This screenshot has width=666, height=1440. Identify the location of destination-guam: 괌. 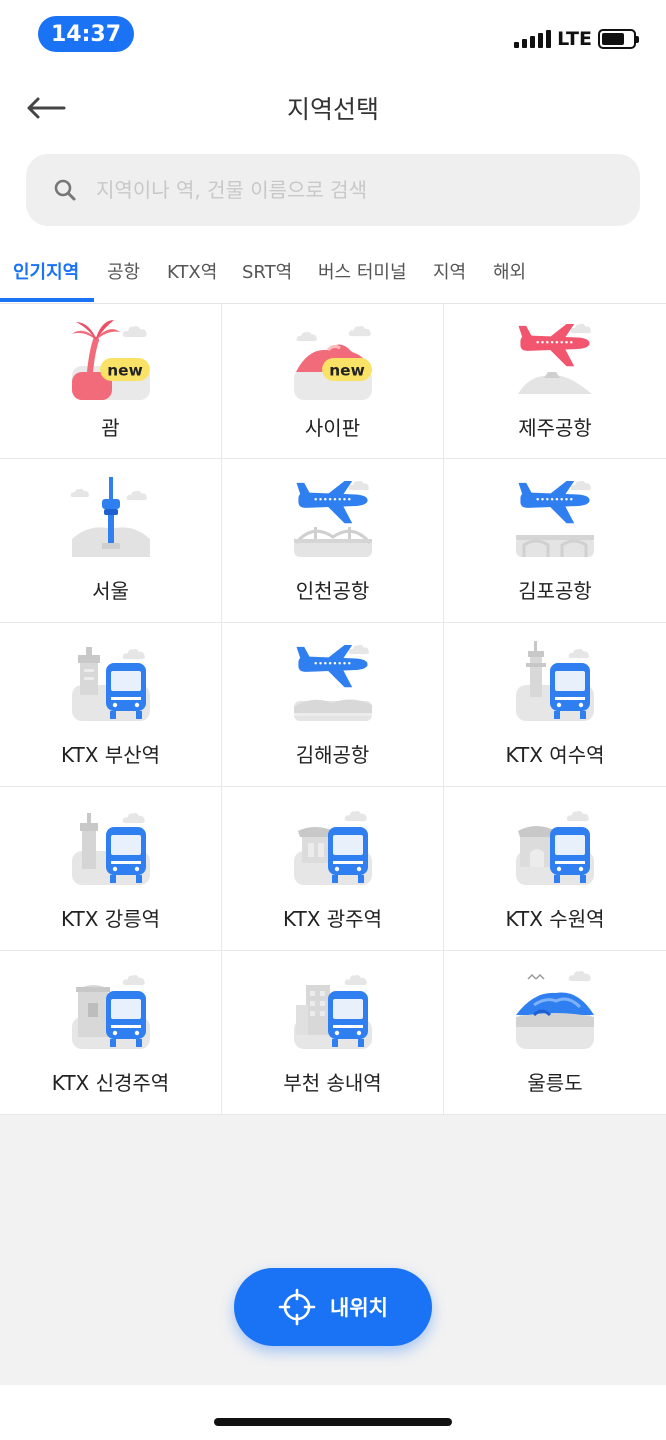
(111, 381).